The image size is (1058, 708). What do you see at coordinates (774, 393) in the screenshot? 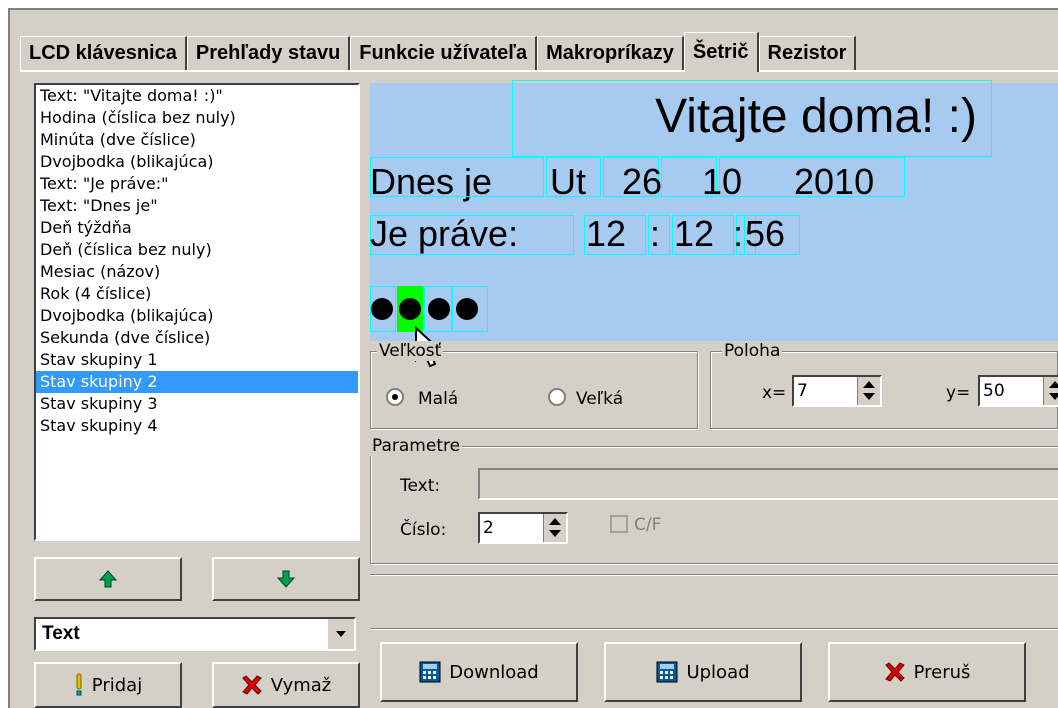
I see `x-label: x=` at bounding box center [774, 393].